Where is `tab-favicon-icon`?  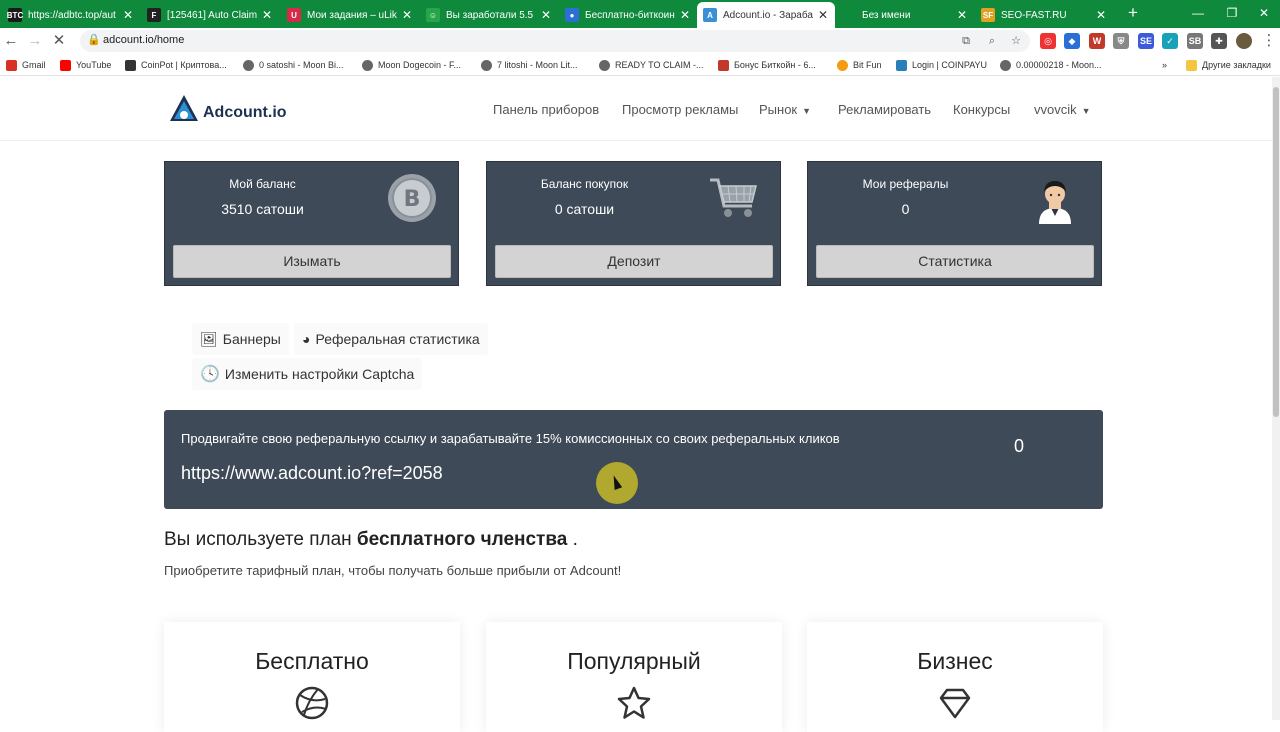
tab-favicon-icon is located at coordinates (849, 15).